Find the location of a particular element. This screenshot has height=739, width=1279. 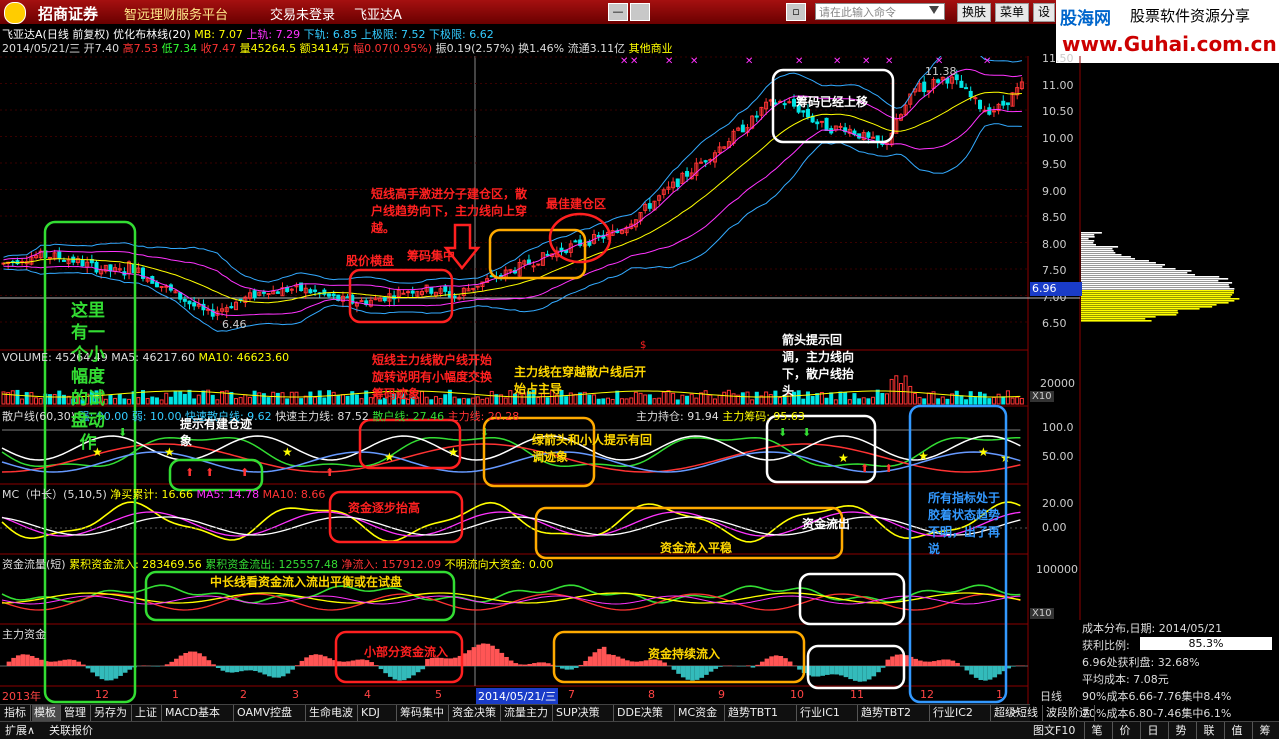

annotation-small-in: 小部分资金流入 is located at coordinates (406, 652).